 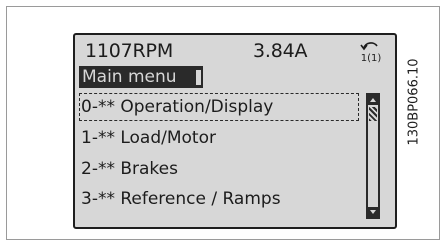 I want to click on text-cursor, so click(x=198, y=77).